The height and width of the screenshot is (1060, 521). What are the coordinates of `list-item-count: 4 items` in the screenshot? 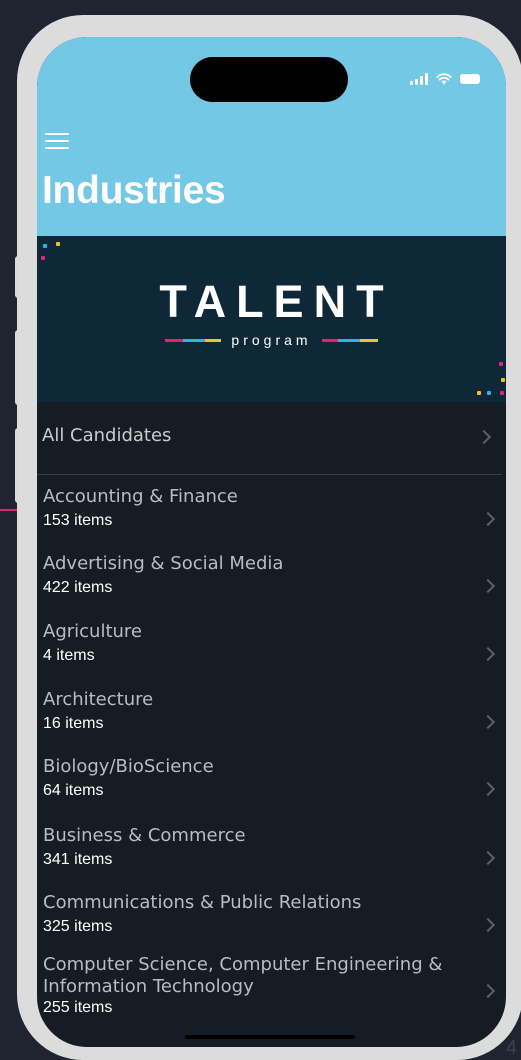 It's located at (69, 655).